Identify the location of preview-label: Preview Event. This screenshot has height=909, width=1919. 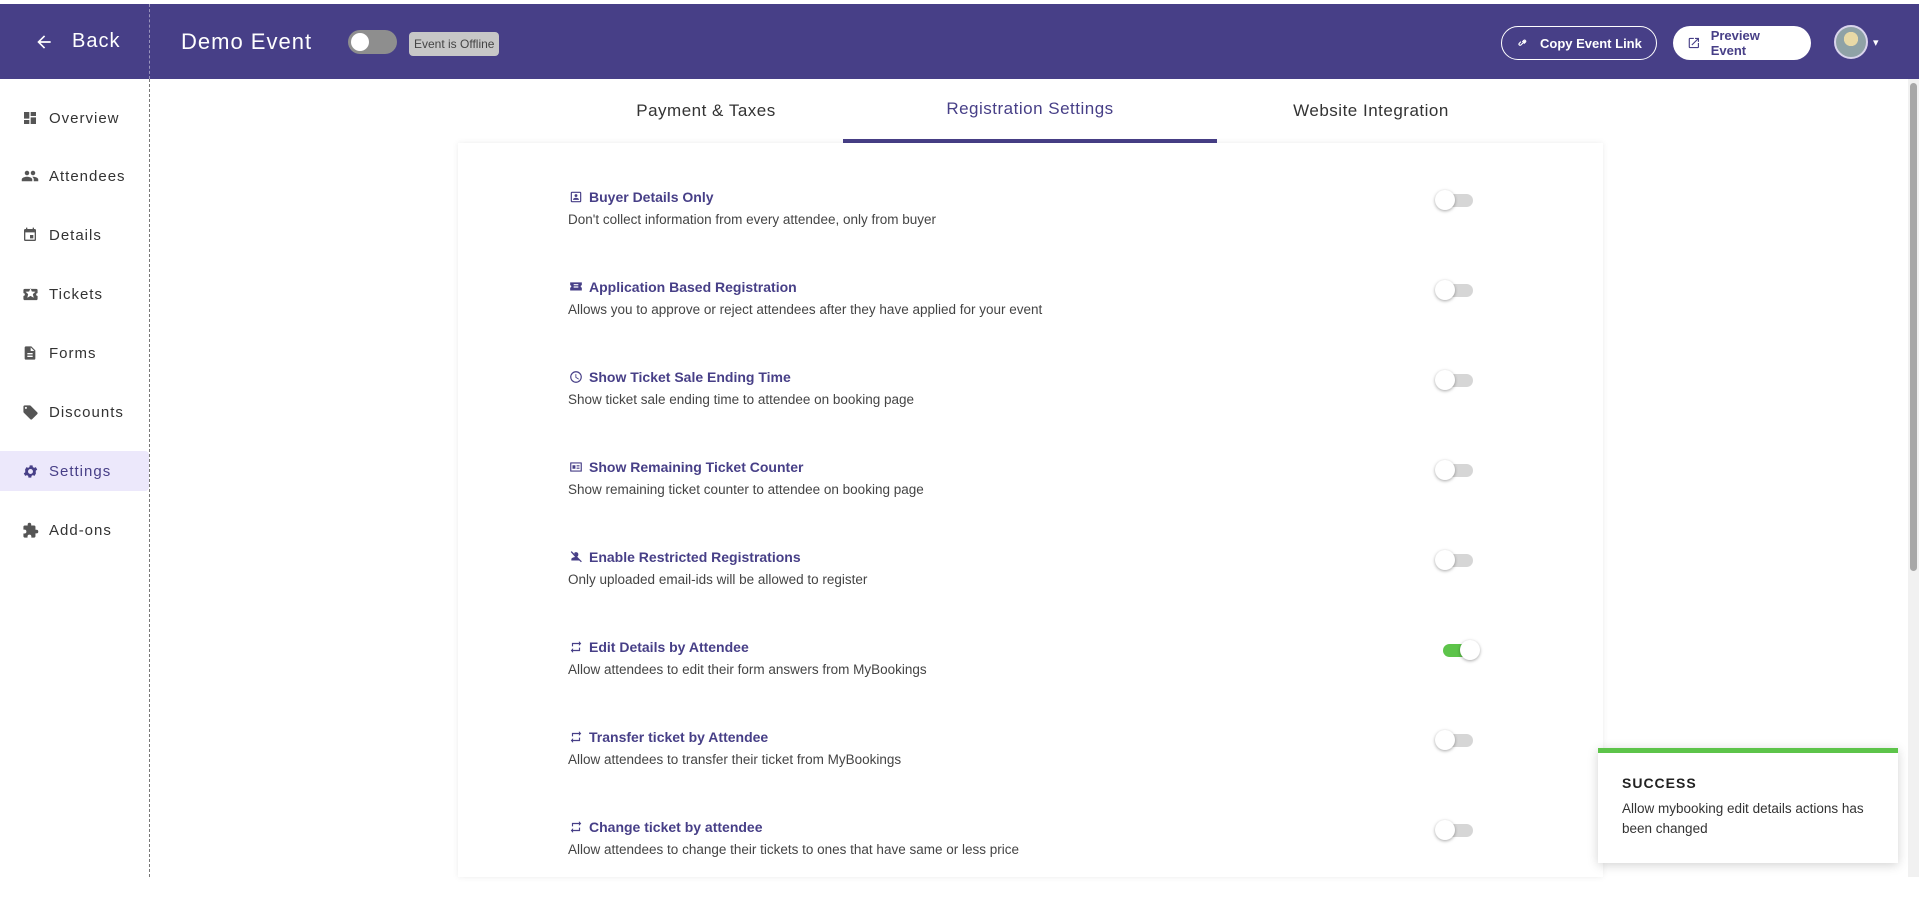
(1735, 43).